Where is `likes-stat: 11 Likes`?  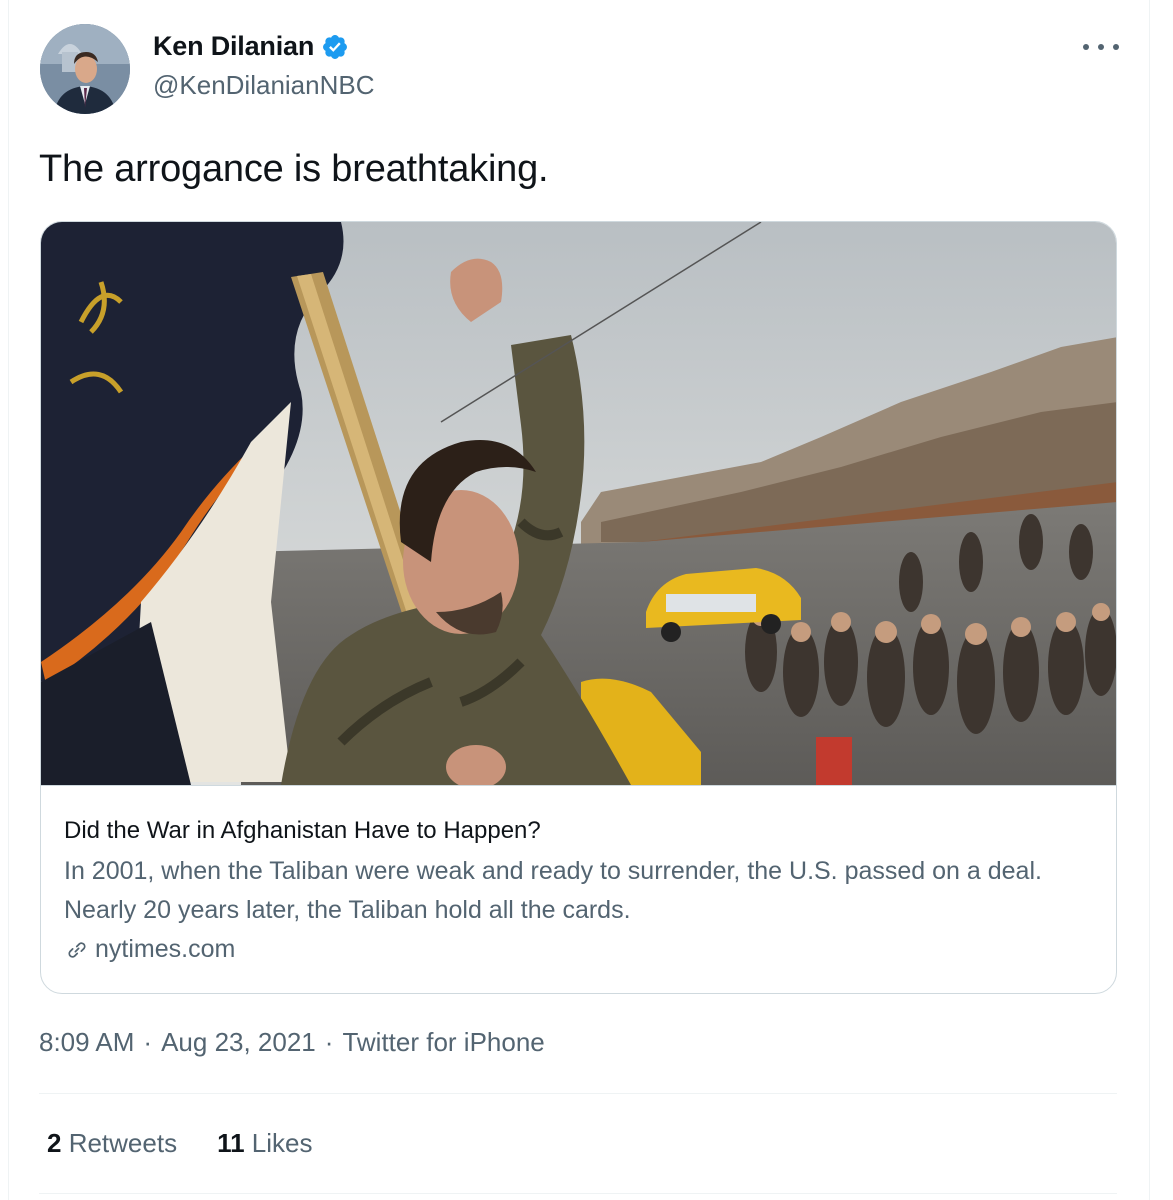 likes-stat: 11 Likes is located at coordinates (264, 1143).